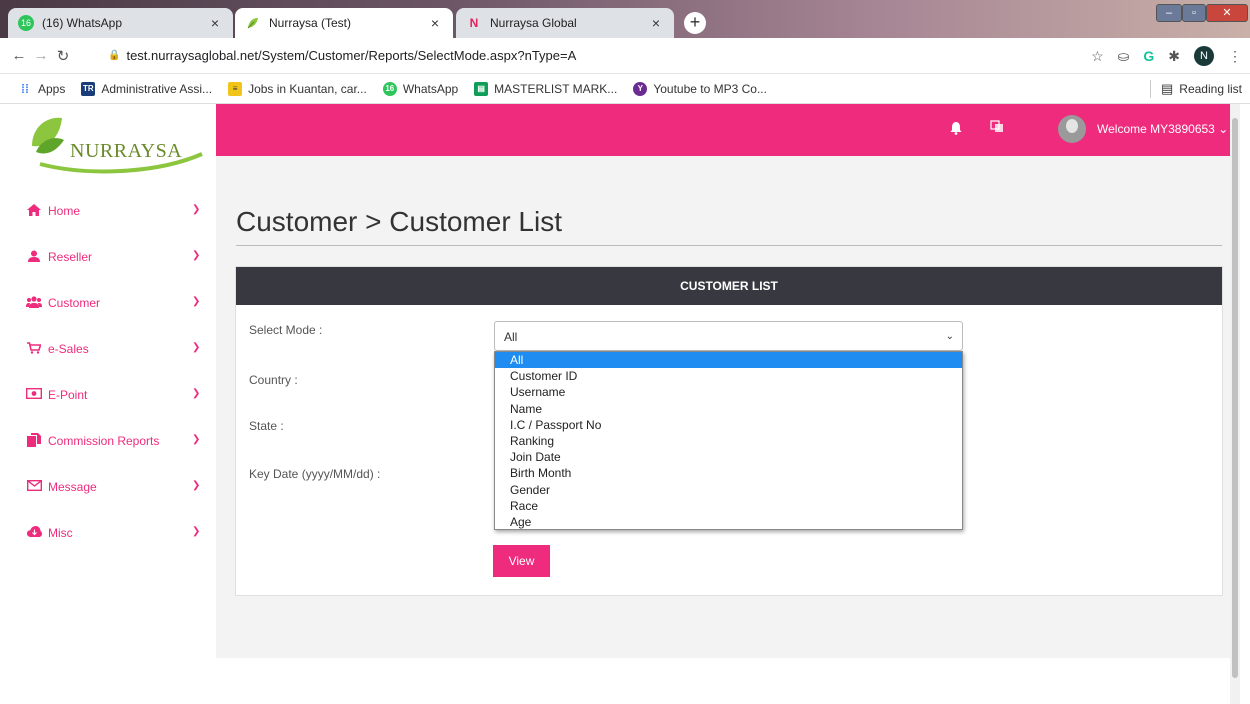 This screenshot has width=1250, height=704. I want to click on key-date-label: Key Date (yyyy/MM/dd) :, so click(315, 474).